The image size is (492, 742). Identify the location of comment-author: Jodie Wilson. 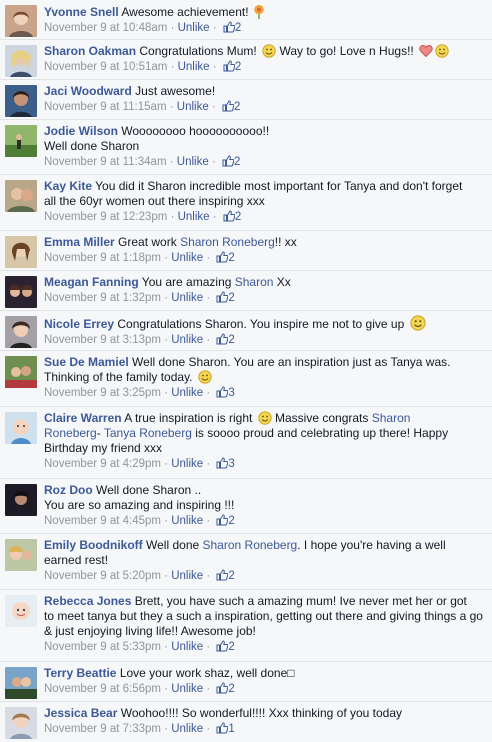
(81, 131).